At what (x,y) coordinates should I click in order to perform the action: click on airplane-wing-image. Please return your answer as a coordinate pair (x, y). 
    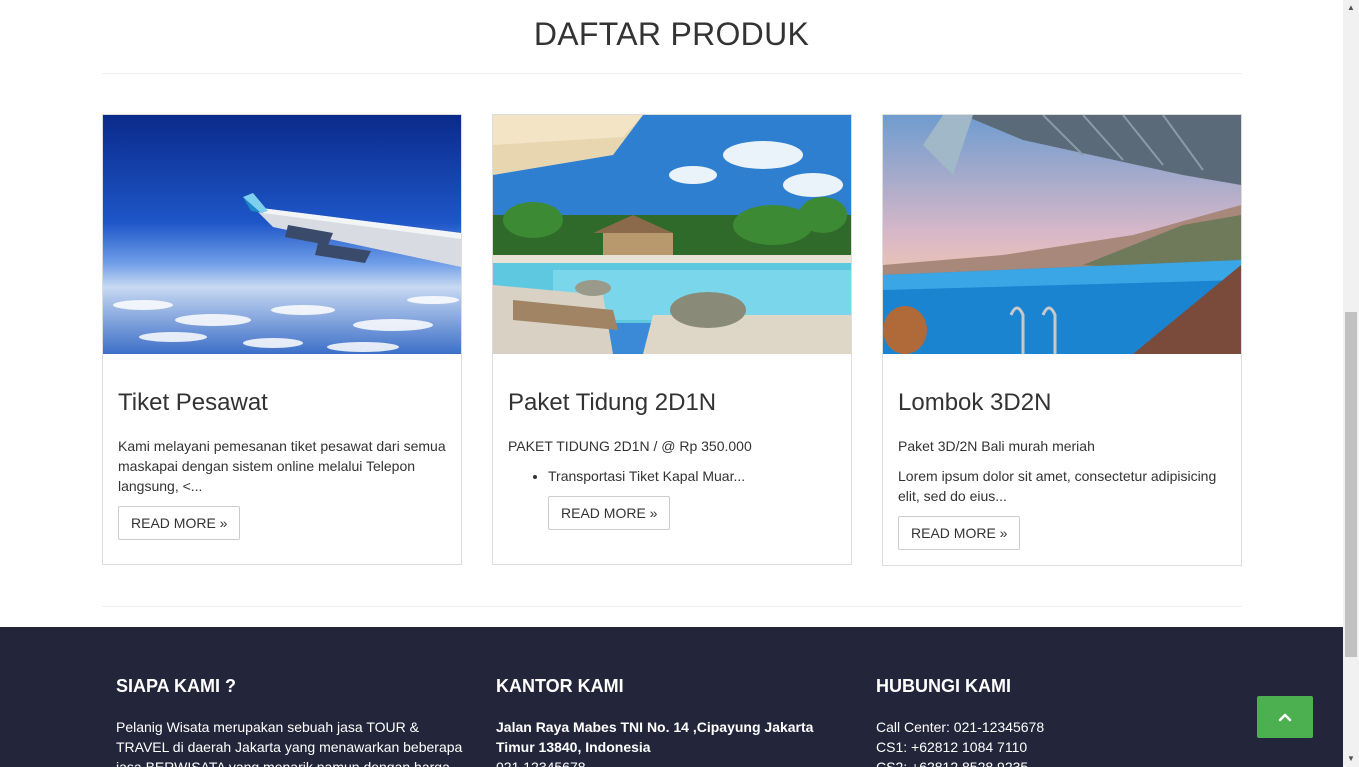
    Looking at the image, I should click on (282, 234).